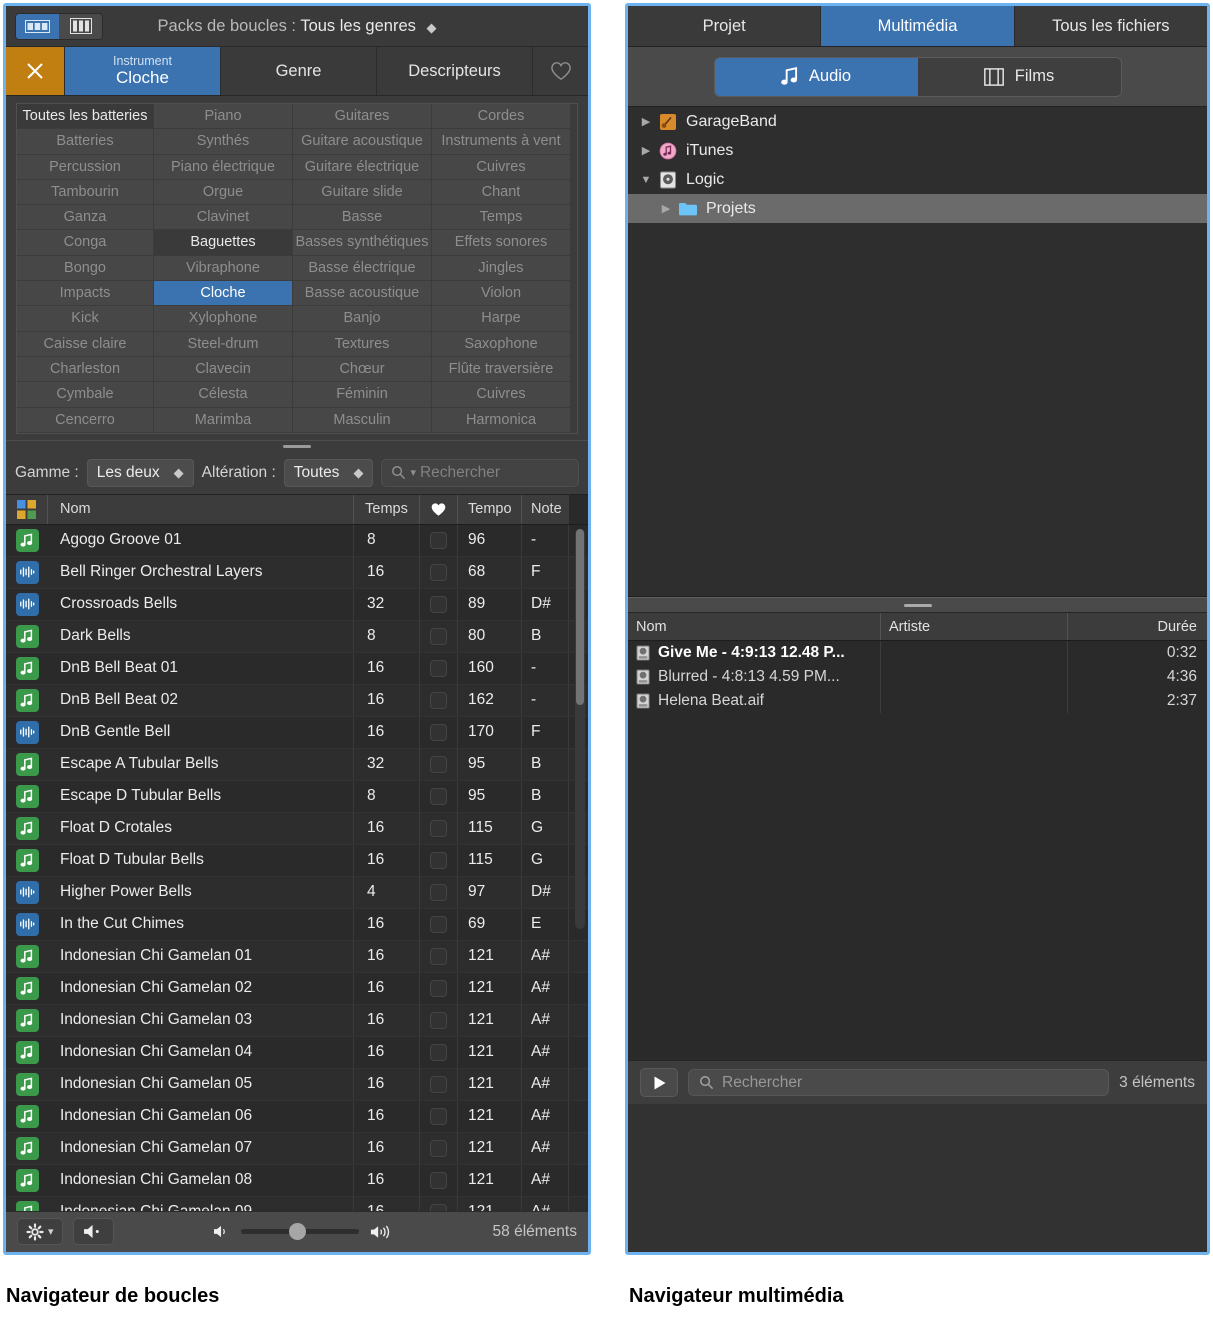  I want to click on tree-item: ▶ GarageBand, so click(917, 121).